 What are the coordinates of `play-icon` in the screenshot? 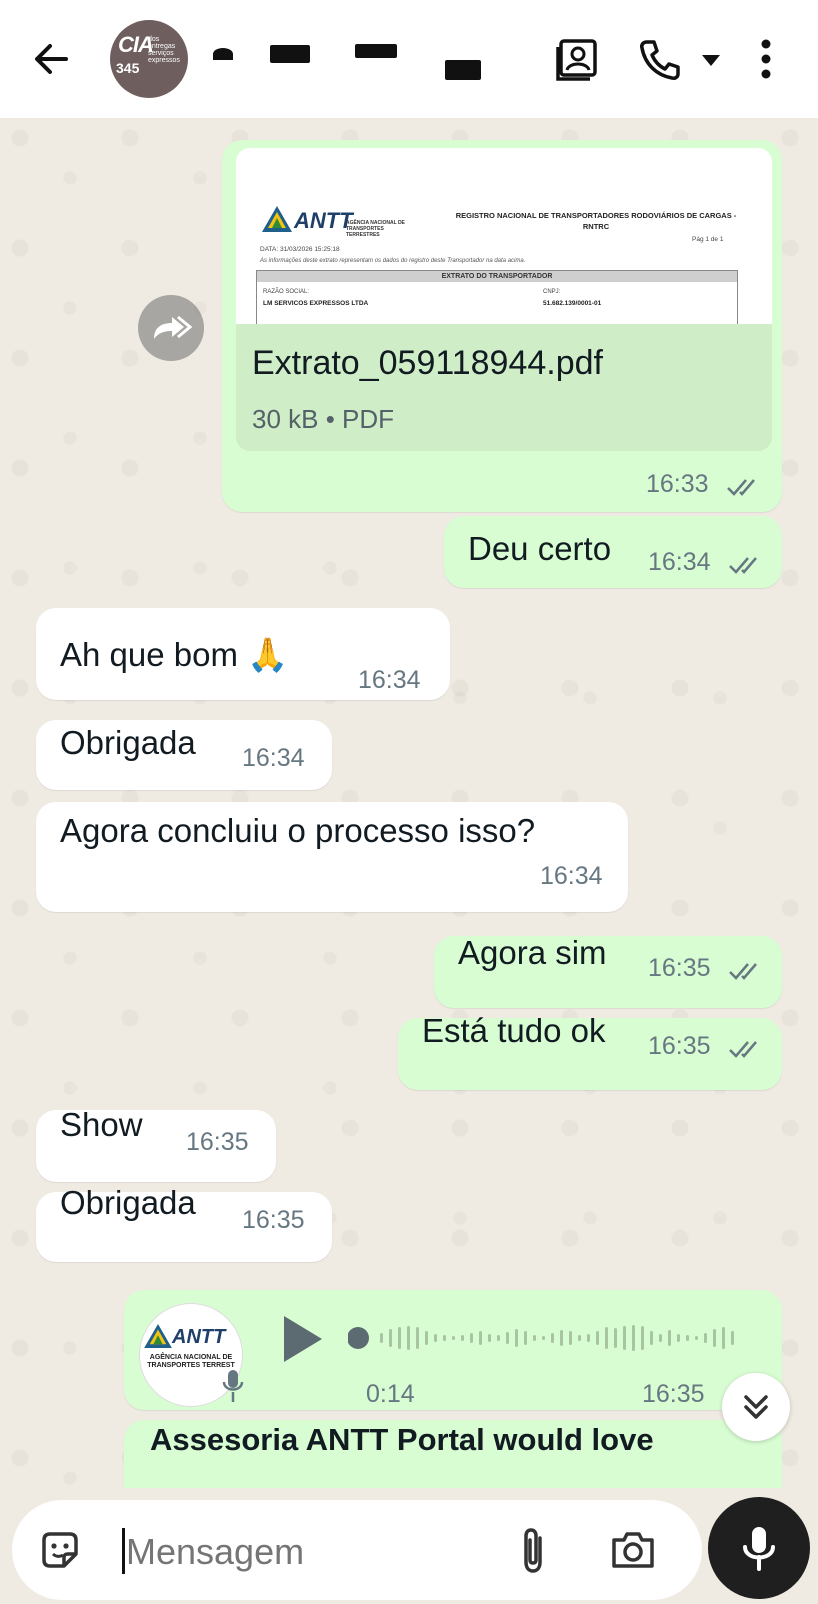 It's located at (303, 1339).